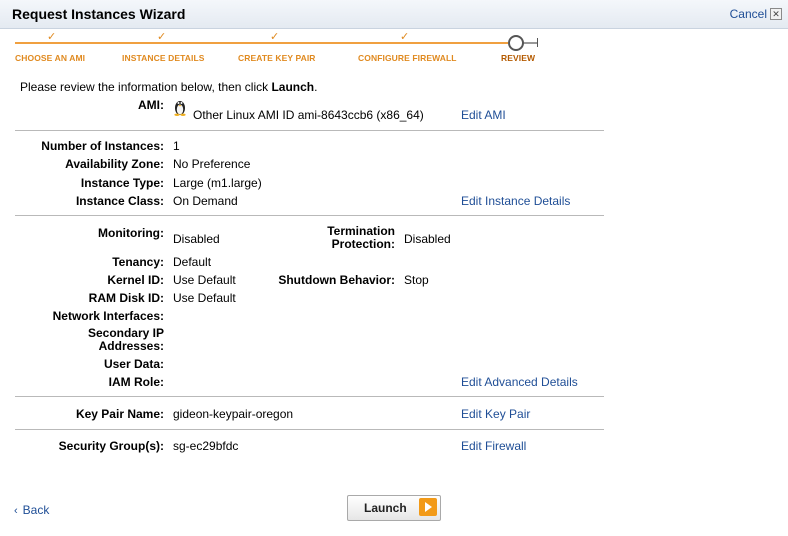 Image resolution: width=788 pixels, height=536 pixels. I want to click on launch-button-label: Launch, so click(385, 508).